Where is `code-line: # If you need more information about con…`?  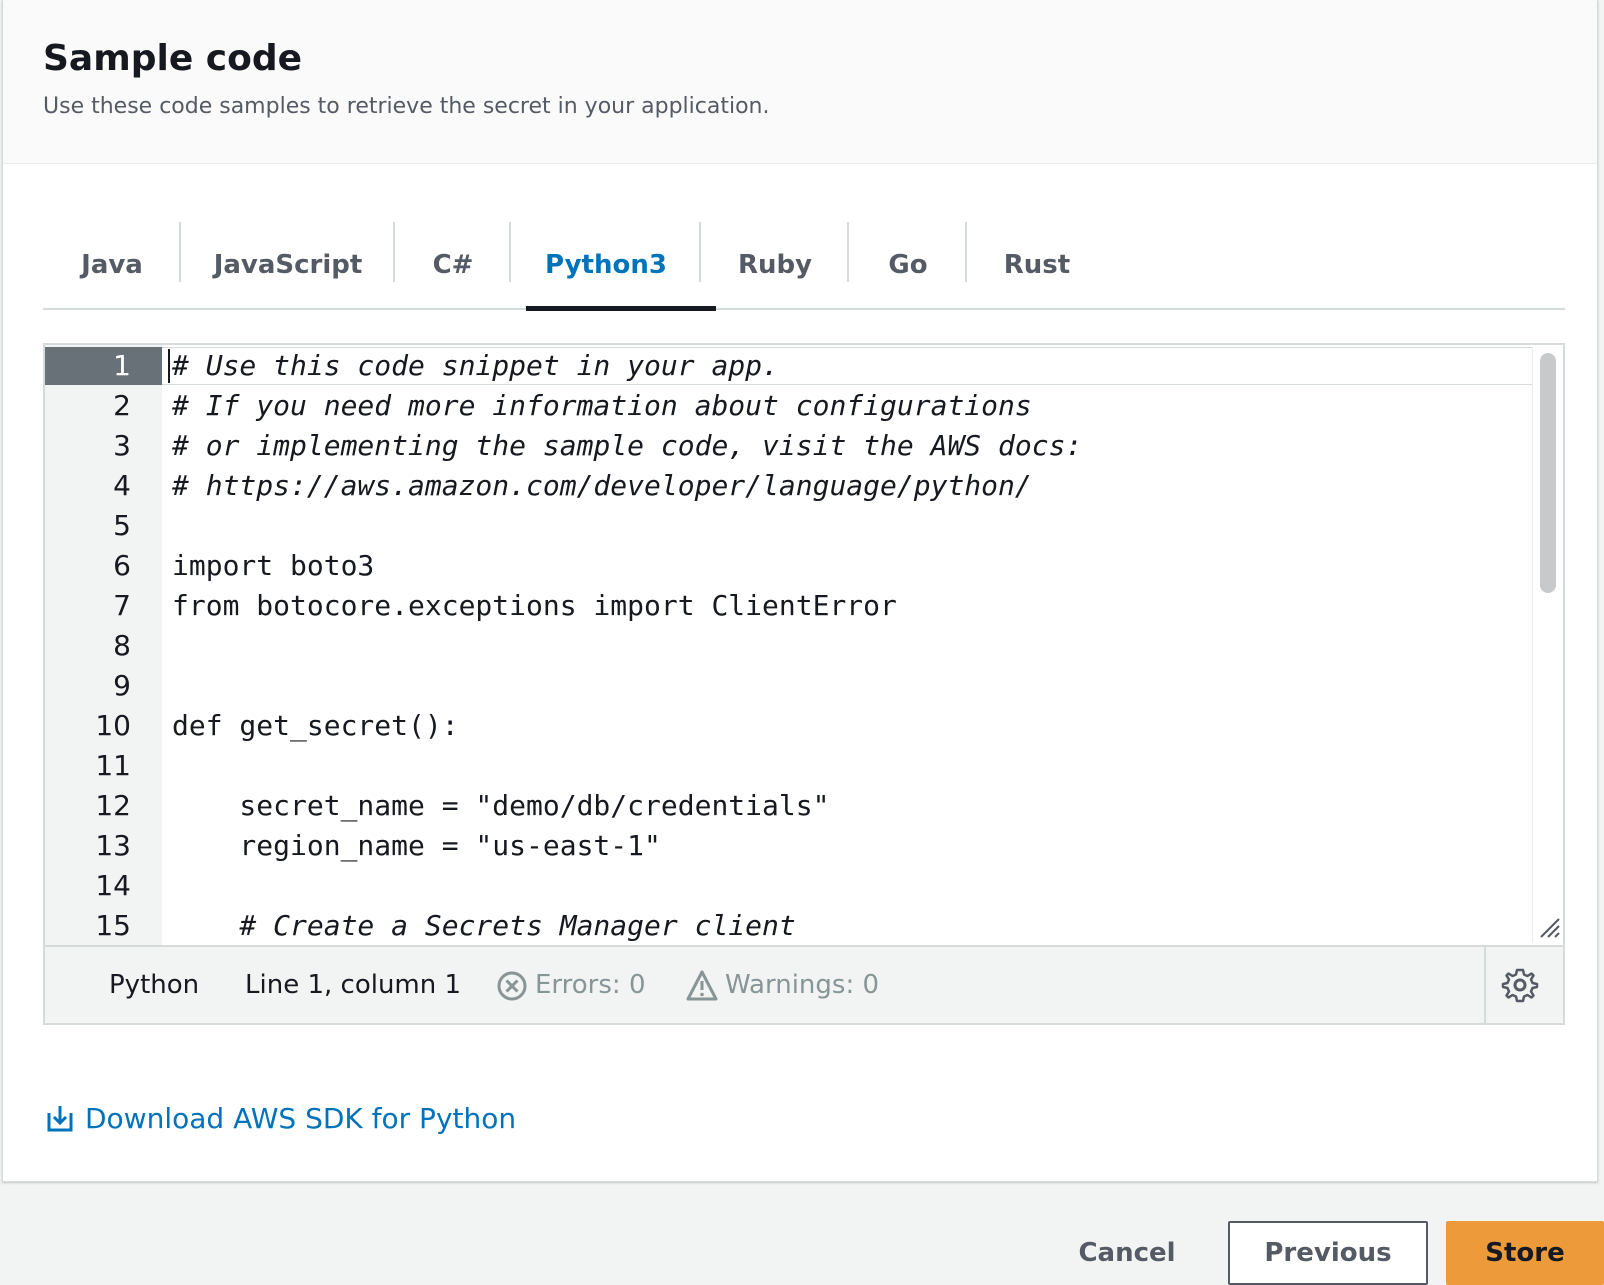 code-line: # If you need more information about con… is located at coordinates (602, 405).